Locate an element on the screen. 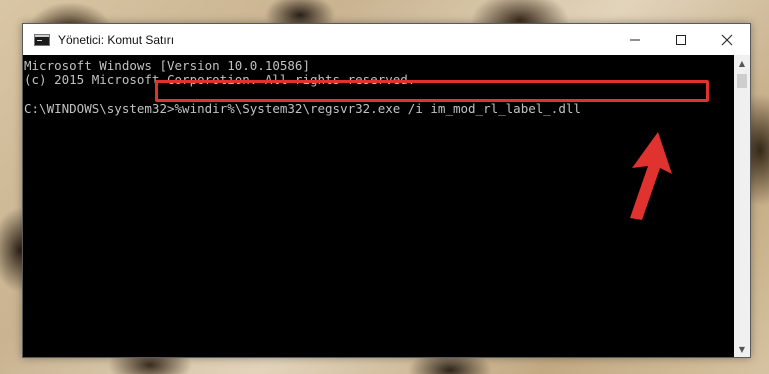  close-icon is located at coordinates (727, 39).